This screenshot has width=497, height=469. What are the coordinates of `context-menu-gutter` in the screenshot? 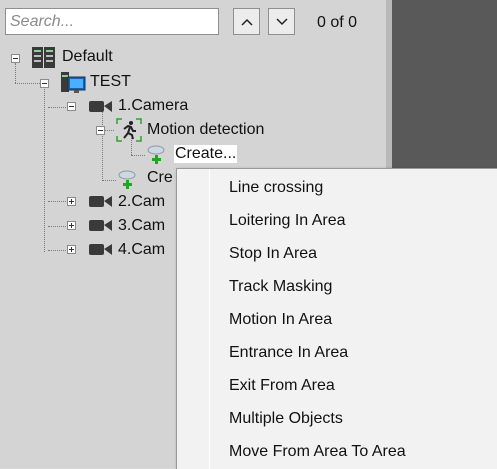 It's located at (193, 319).